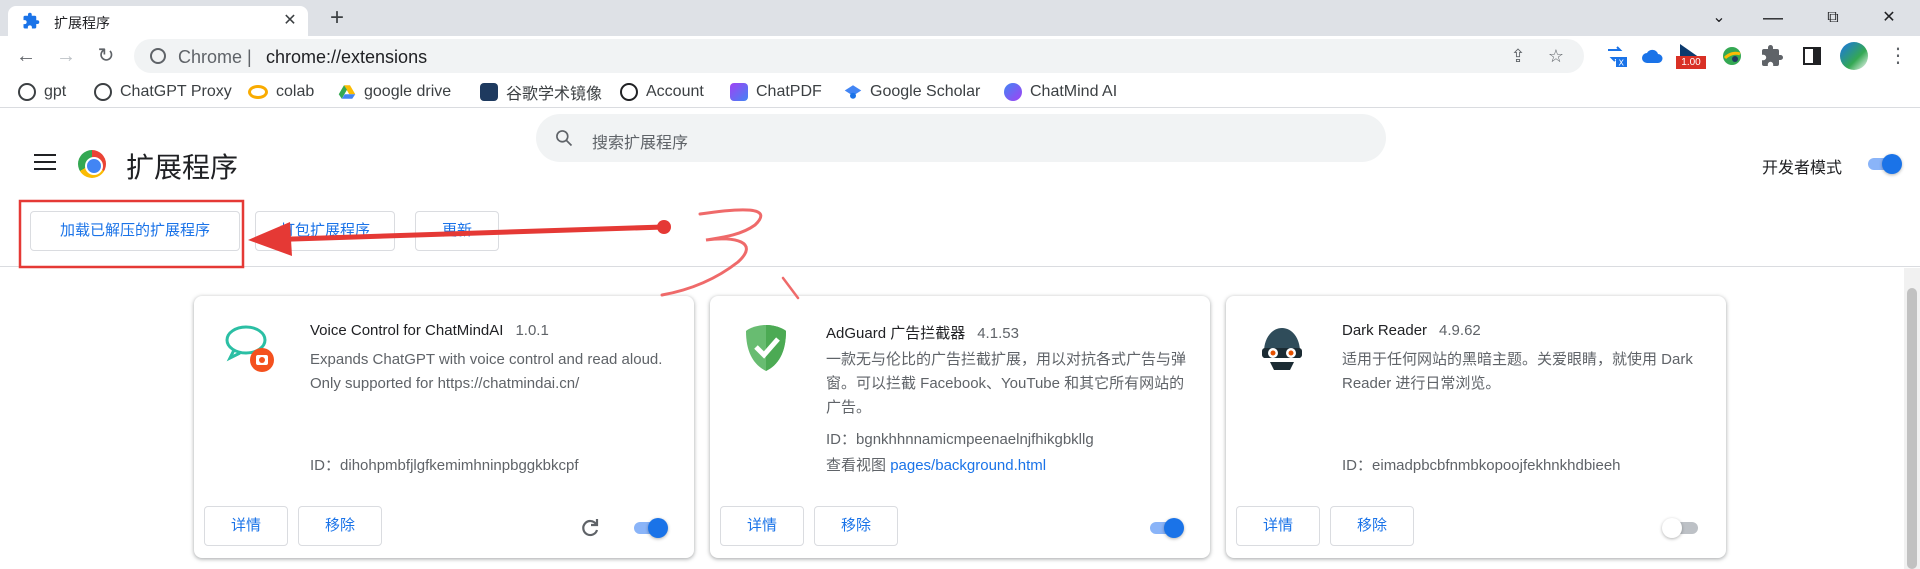  I want to click on bookmark-chatmind-ai: ChatMind AI, so click(1060, 92).